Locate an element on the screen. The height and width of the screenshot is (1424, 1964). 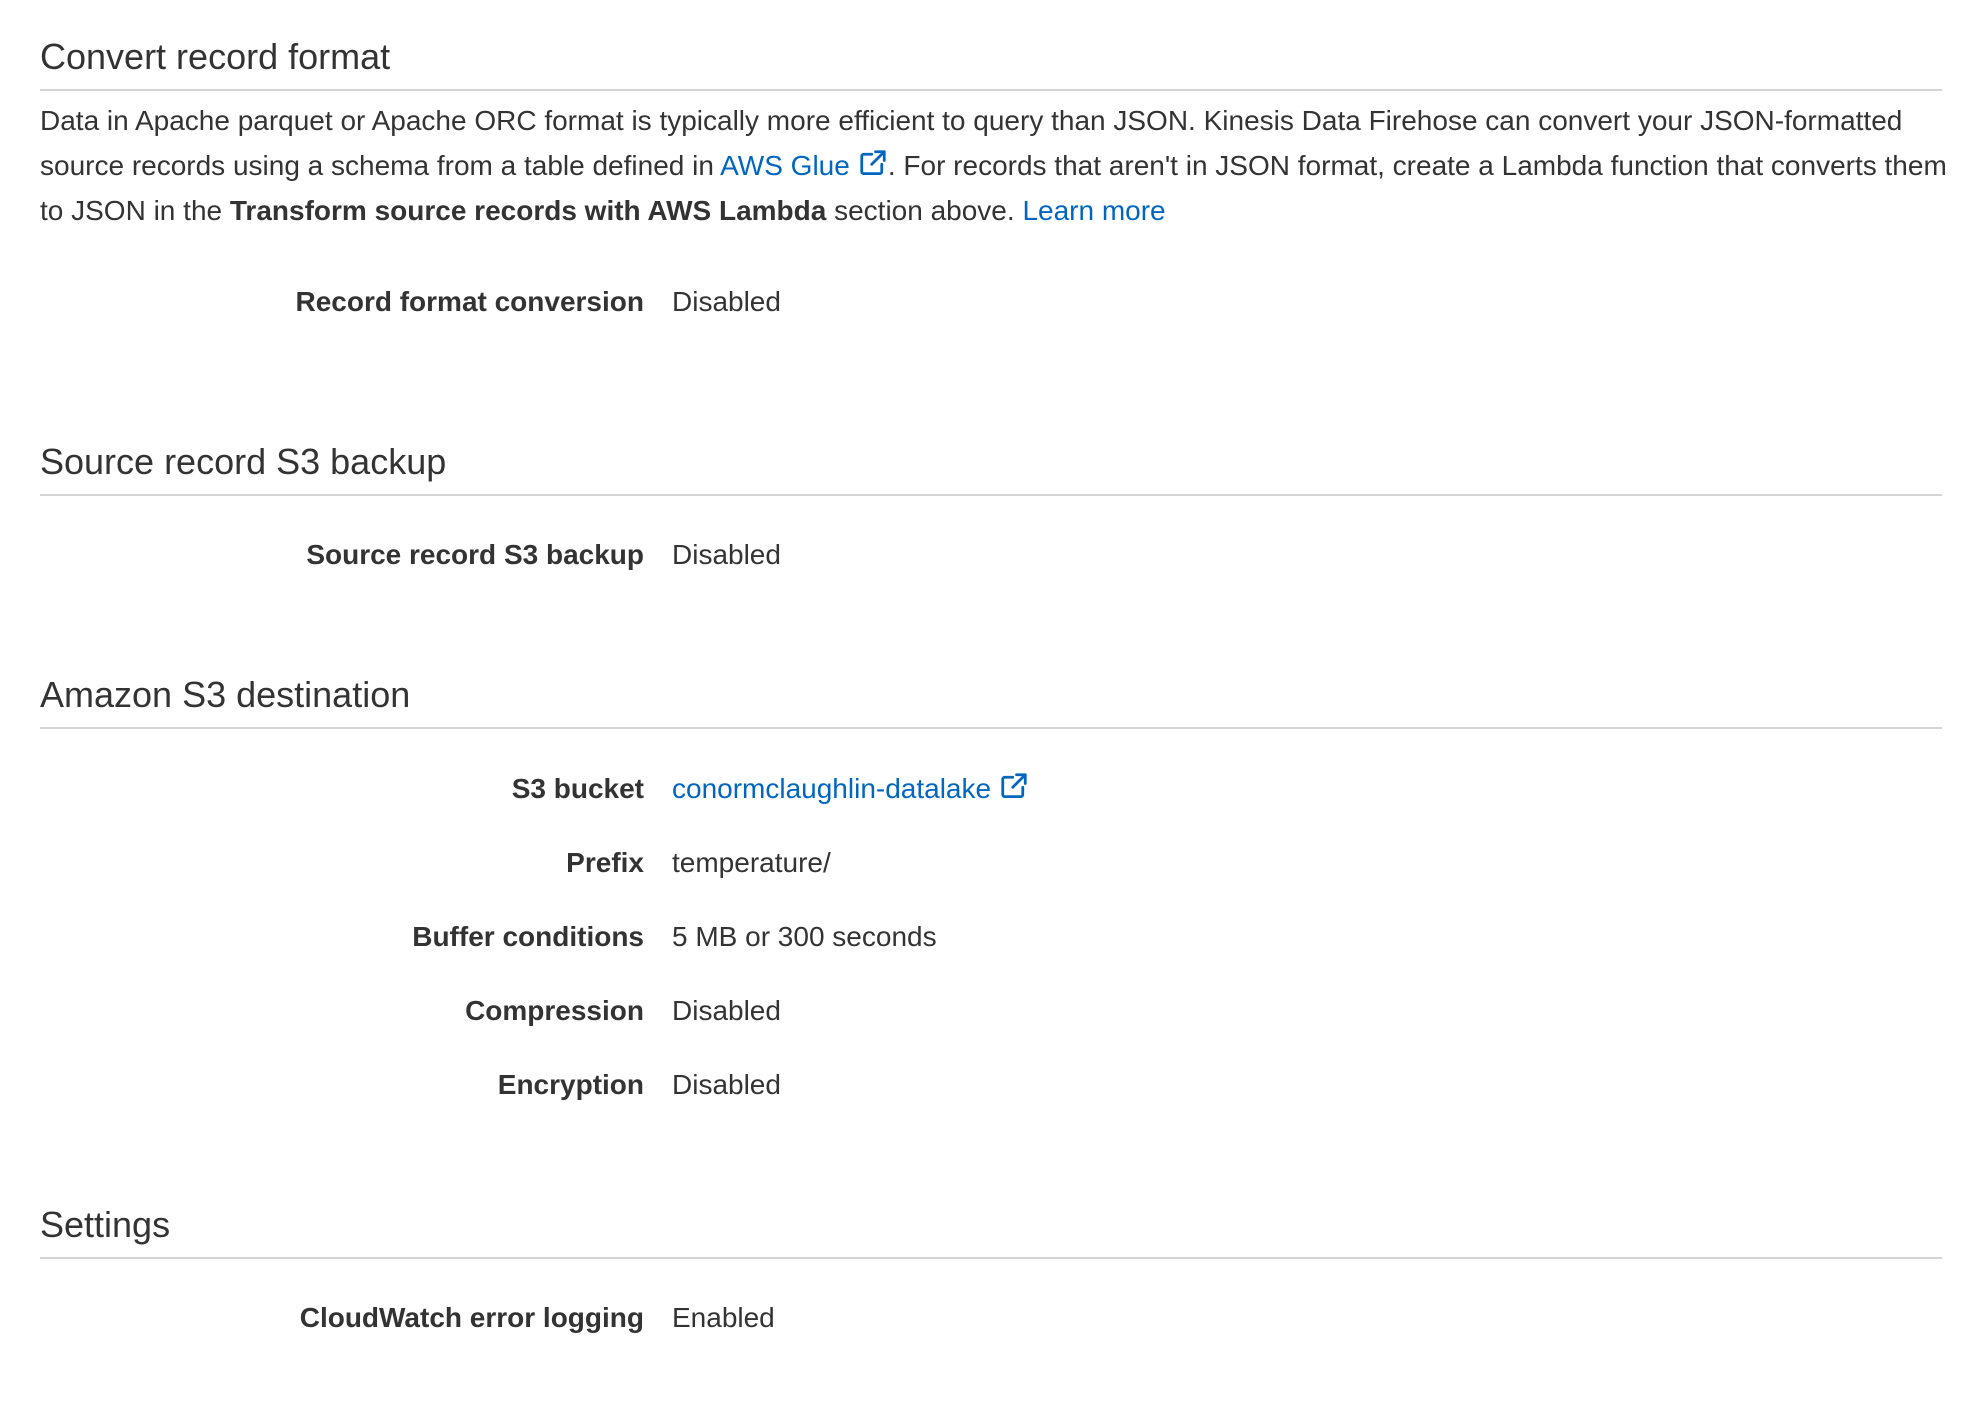
learn-more-link: Learn more is located at coordinates (1093, 210).